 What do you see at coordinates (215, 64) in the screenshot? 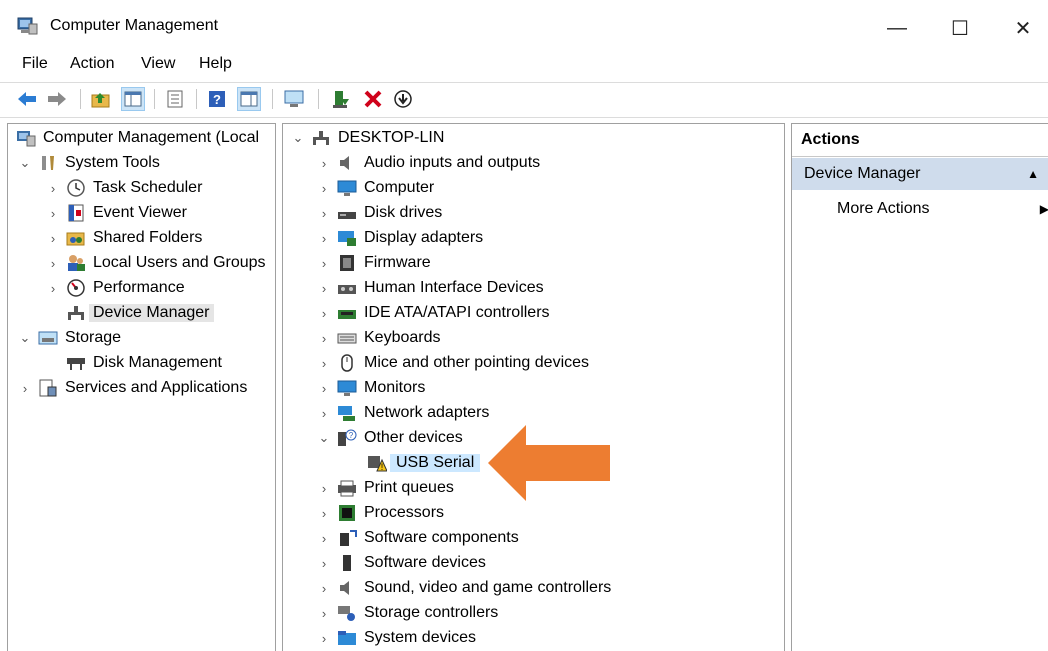
I see `menu-help: Help` at bounding box center [215, 64].